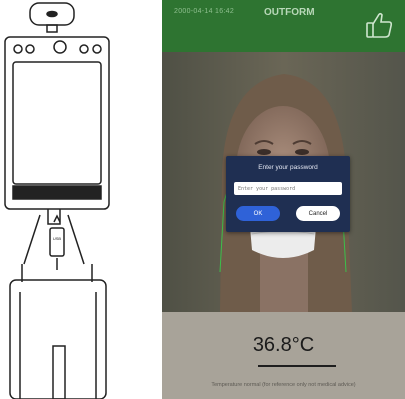  I want to click on usb-label: USB, so click(57, 238).